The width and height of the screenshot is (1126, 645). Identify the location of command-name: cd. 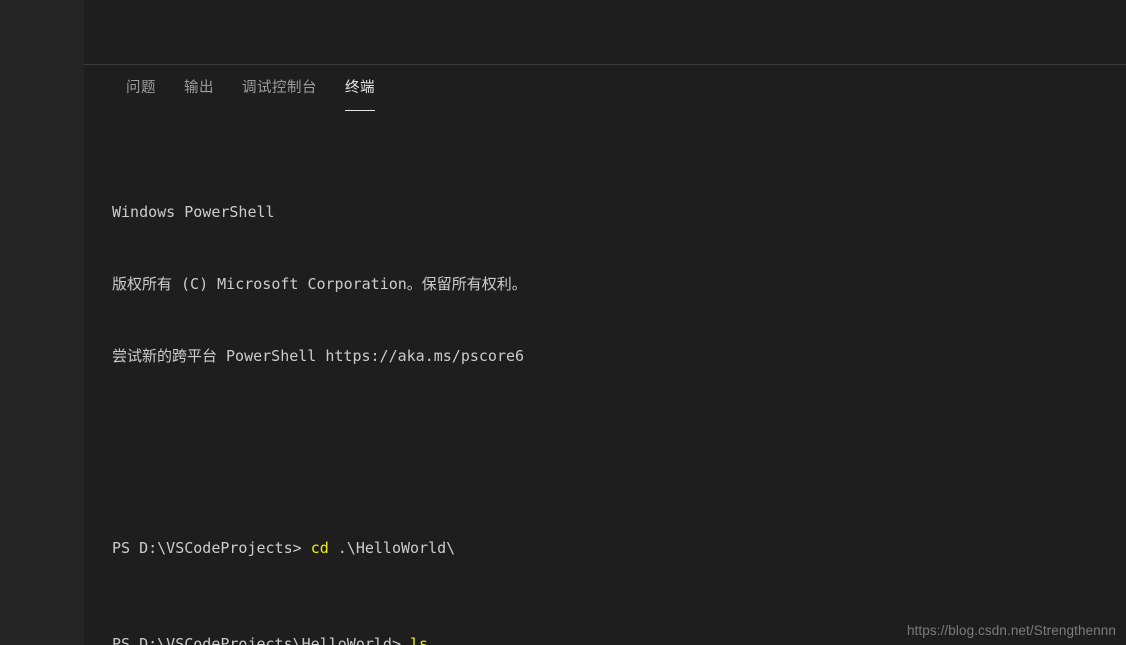
(319, 548).